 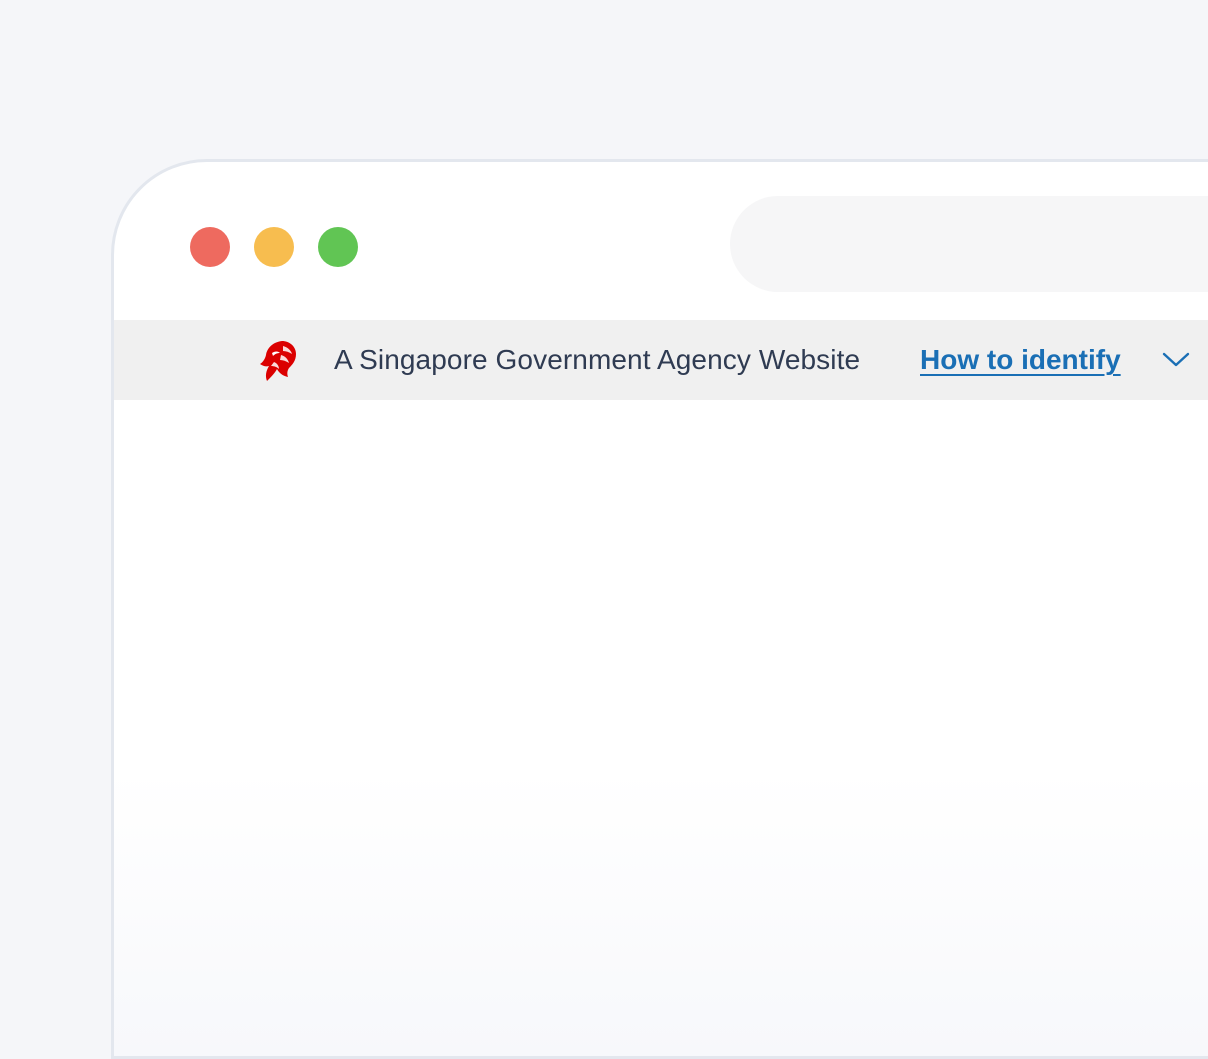 What do you see at coordinates (1020, 360) in the screenshot?
I see `how-to-identify-link: How to identify` at bounding box center [1020, 360].